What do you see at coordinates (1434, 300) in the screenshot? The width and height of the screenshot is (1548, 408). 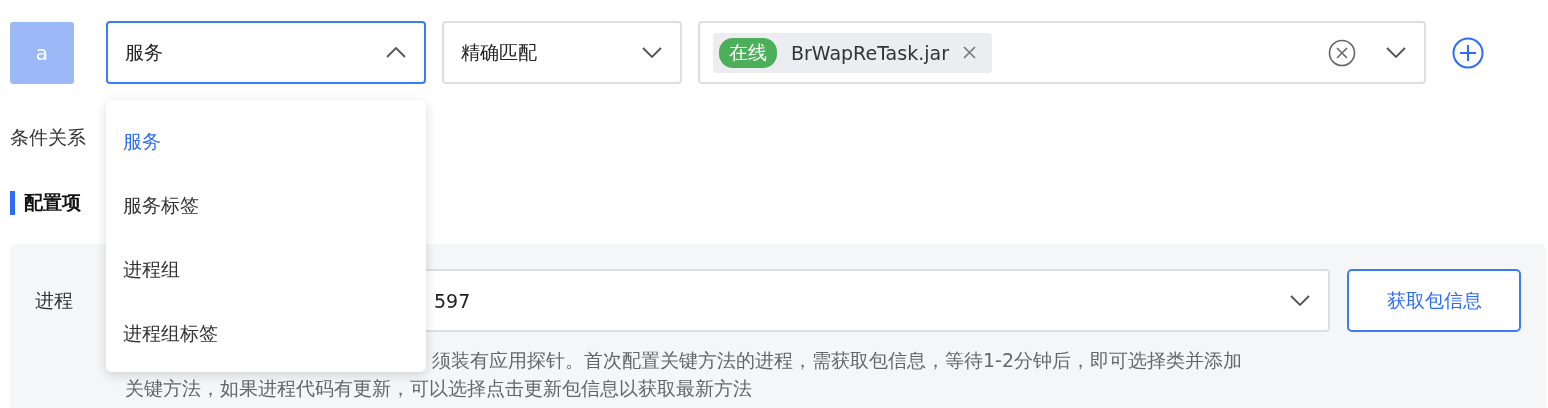 I see `fetch-info-button: 获取包信息` at bounding box center [1434, 300].